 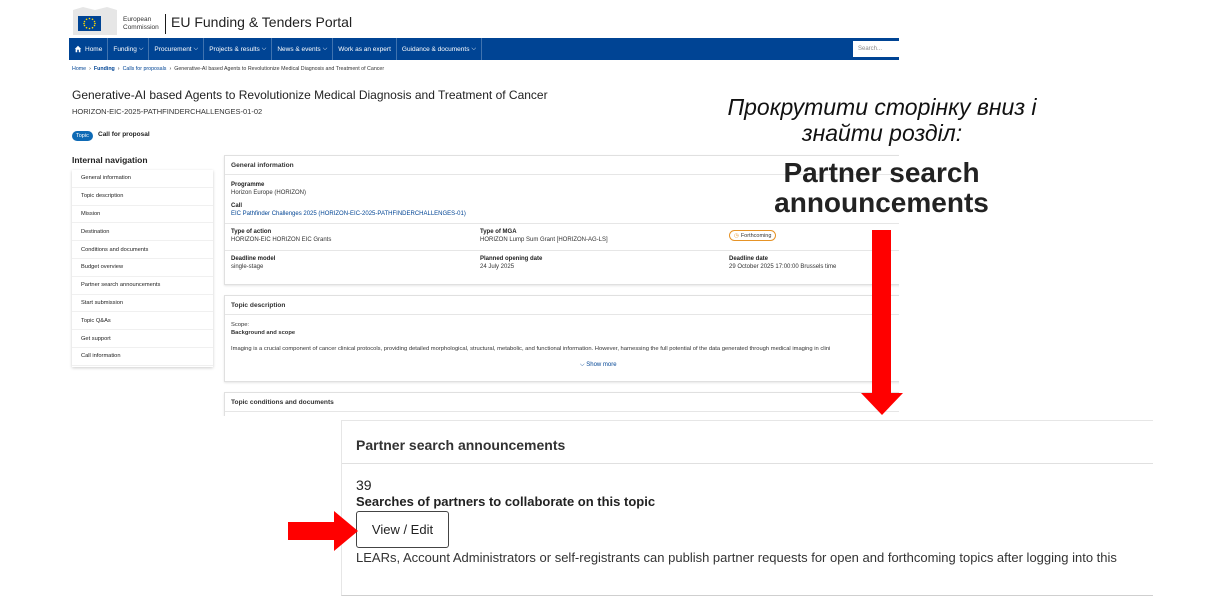 What do you see at coordinates (562, 305) in the screenshot?
I see `card-heading: Topic description` at bounding box center [562, 305].